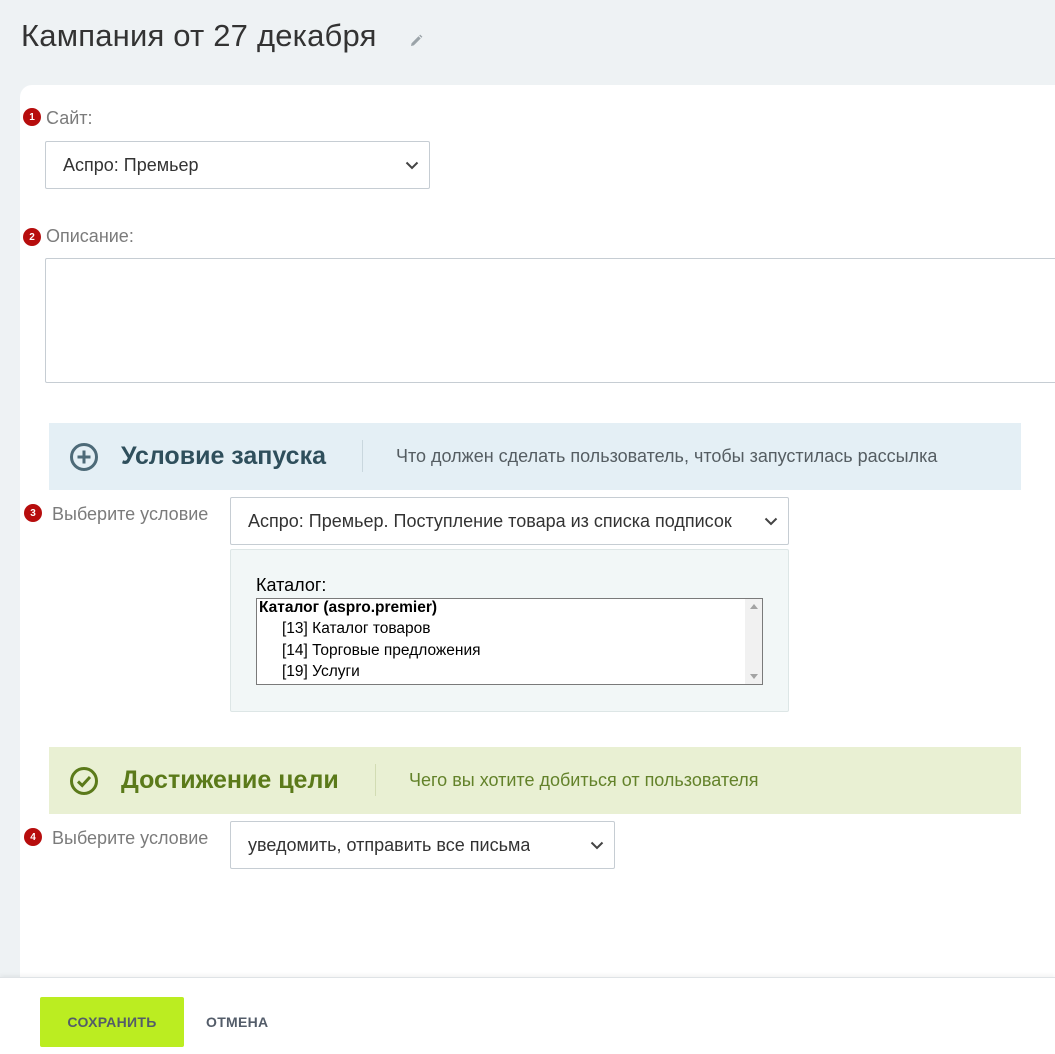 This screenshot has width=1055, height=1054. Describe the element at coordinates (348, 608) in the screenshot. I see `catalog-option-group: Каталог (aspro.premier)` at that location.